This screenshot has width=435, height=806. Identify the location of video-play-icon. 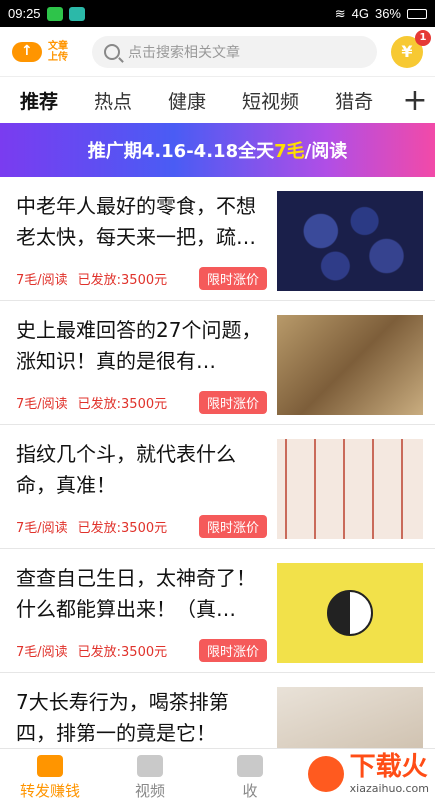
(150, 765).